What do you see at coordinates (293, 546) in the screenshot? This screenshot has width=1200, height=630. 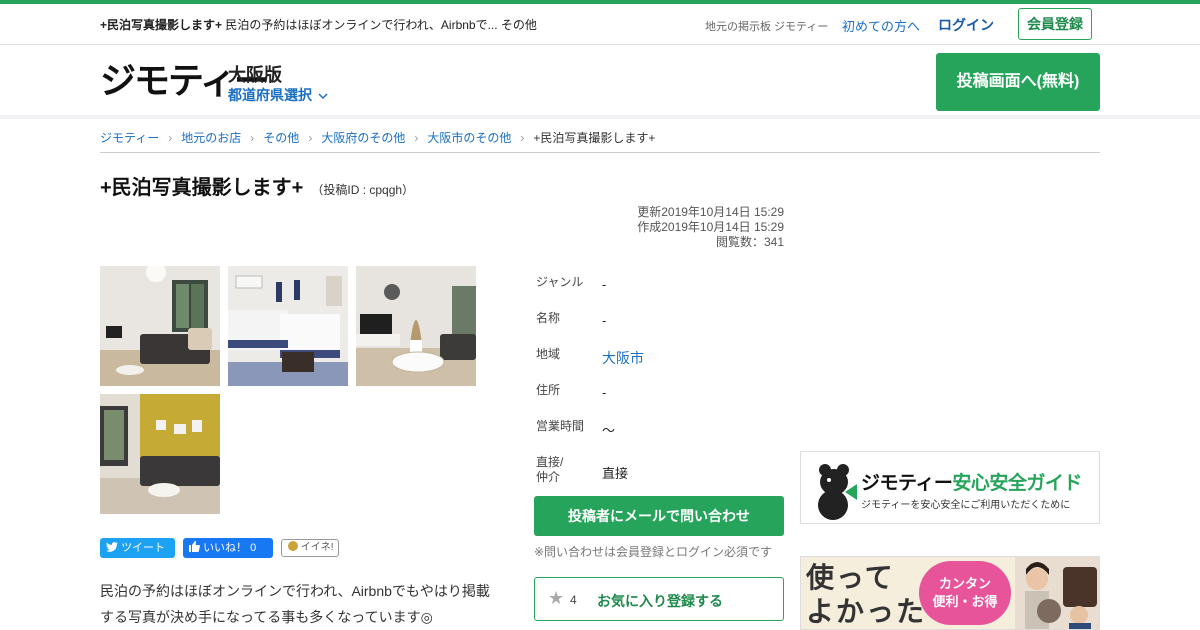 I see `mixi-icon` at bounding box center [293, 546].